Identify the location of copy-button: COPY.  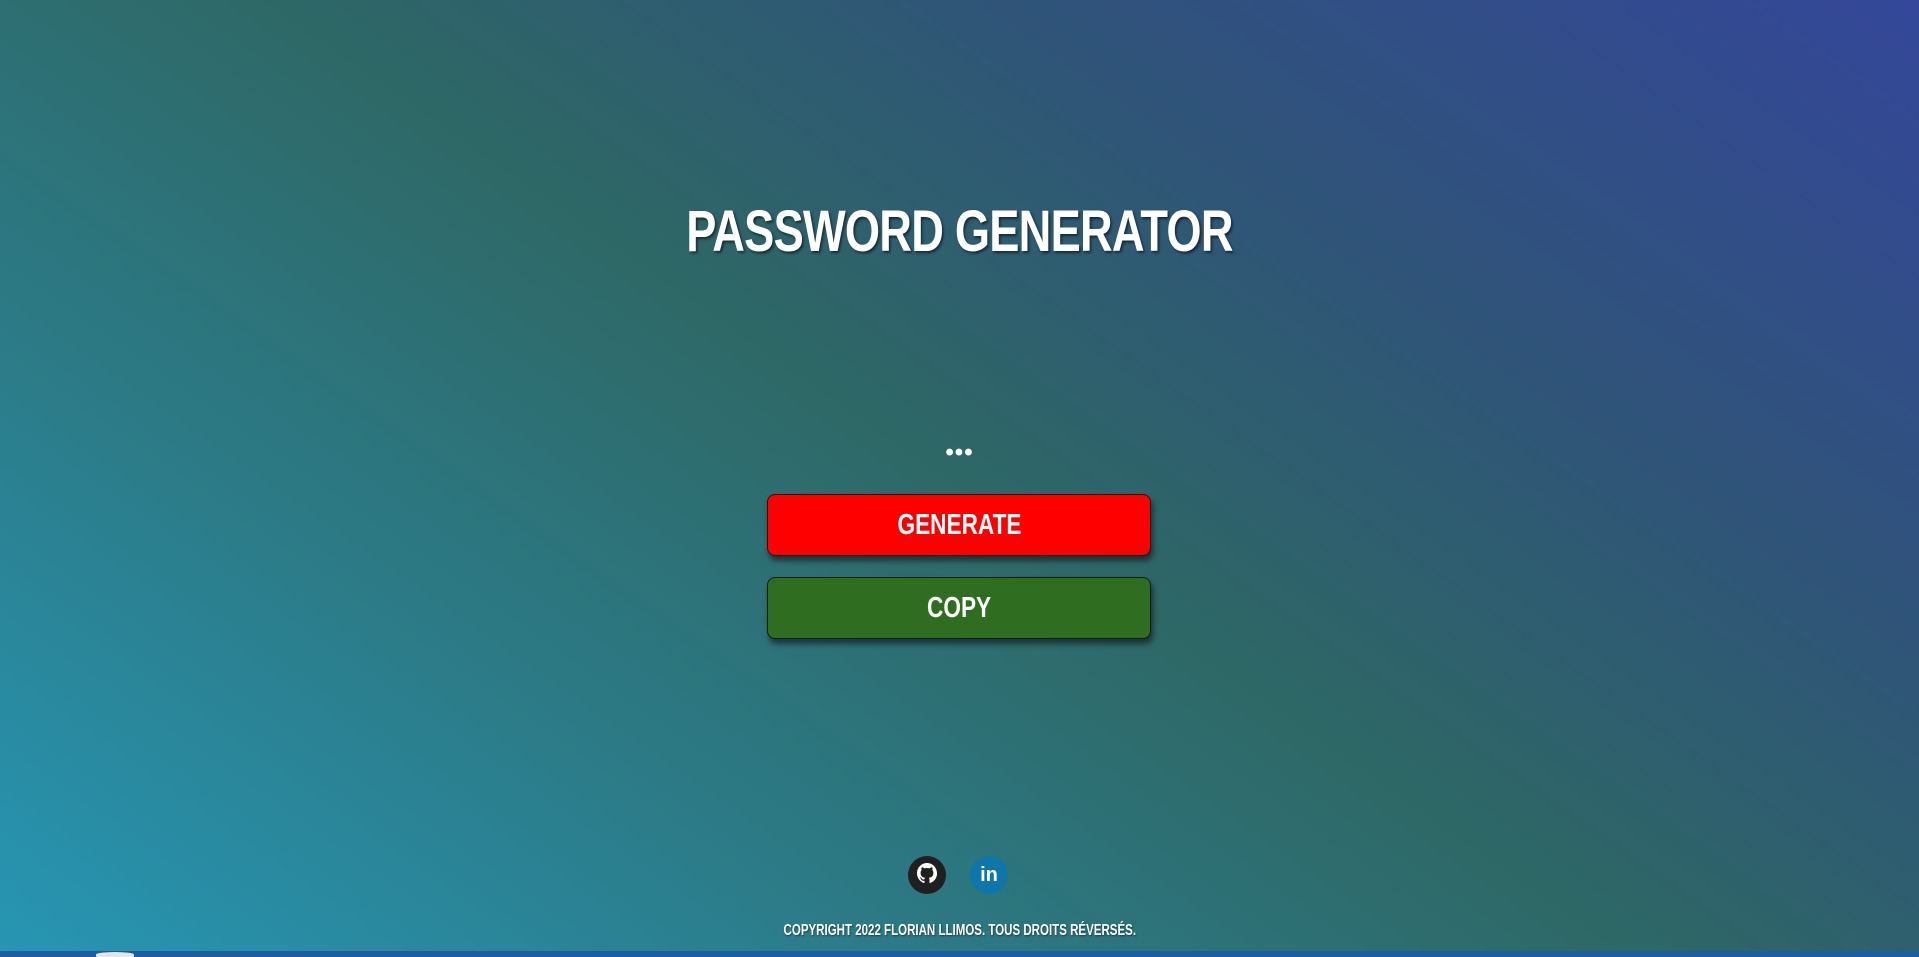
(959, 608).